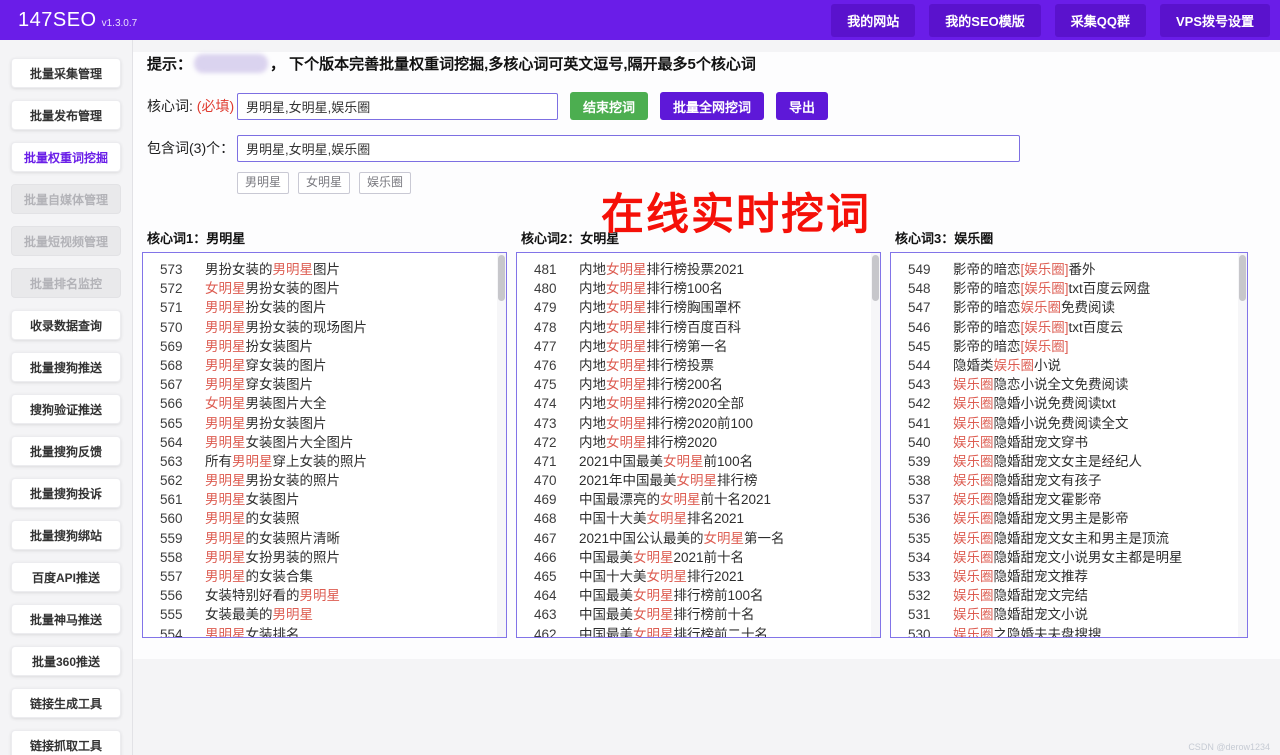  Describe the element at coordinates (324, 442) in the screenshot. I see `keyword-row: 564 男明星 女装图片大全图片` at that location.